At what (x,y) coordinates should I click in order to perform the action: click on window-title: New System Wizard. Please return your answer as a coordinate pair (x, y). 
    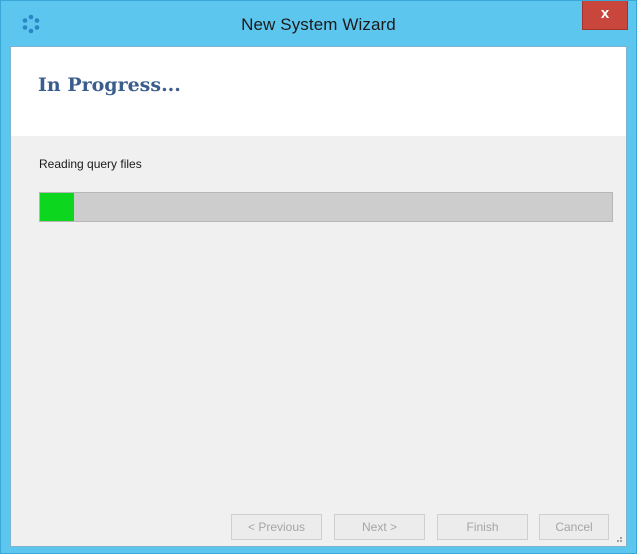
    Looking at the image, I should click on (318, 24).